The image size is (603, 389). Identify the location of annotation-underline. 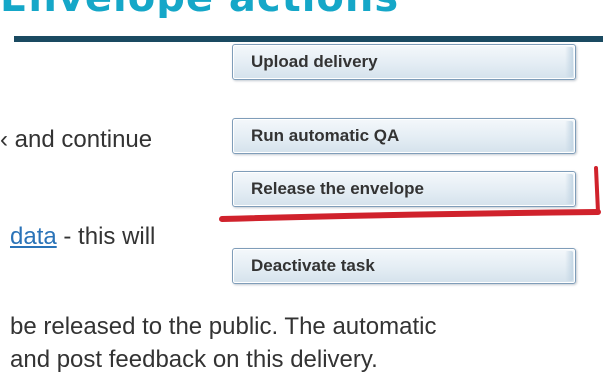
(410, 215).